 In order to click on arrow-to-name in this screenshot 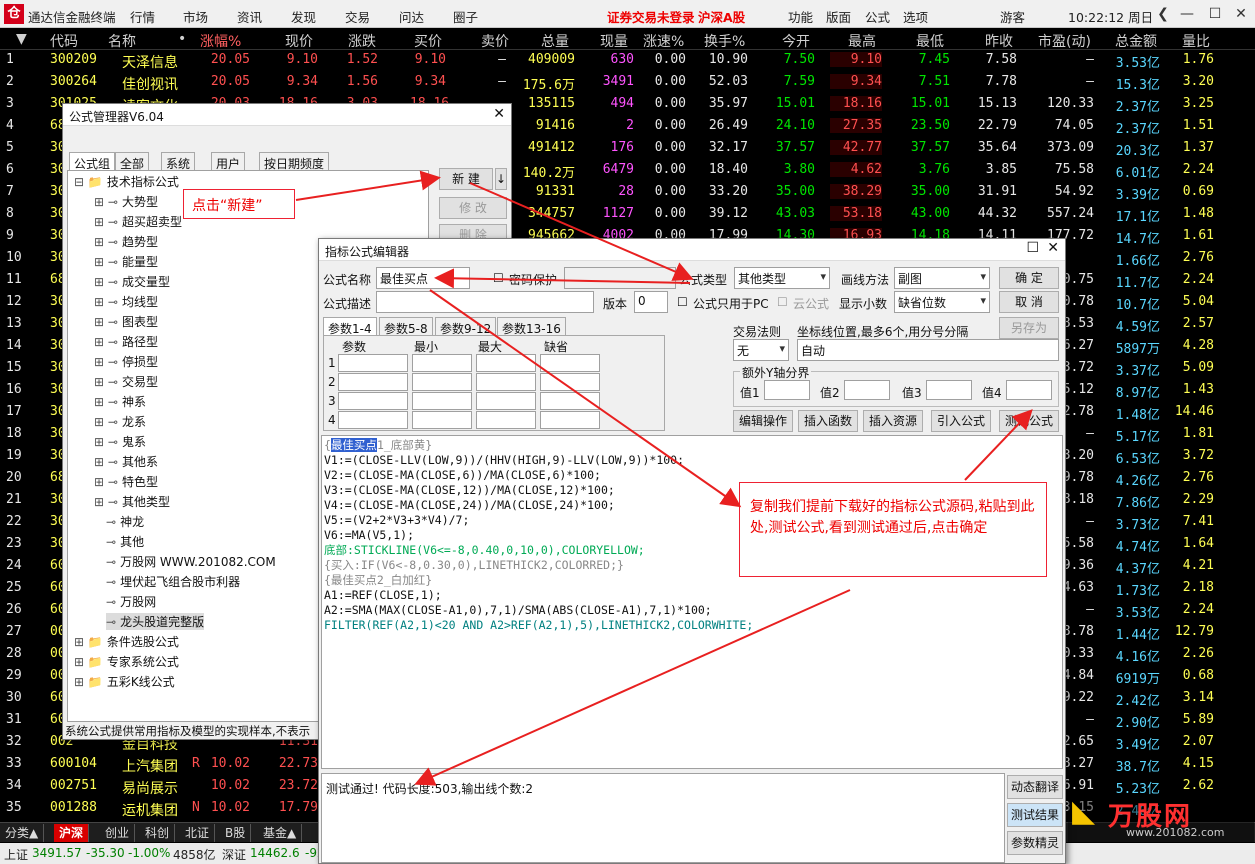, I will do `click(562, 278)`.